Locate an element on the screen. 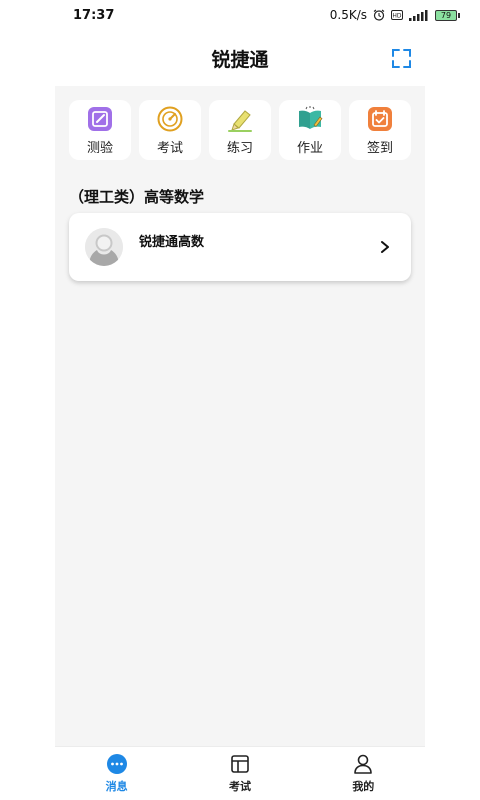 This screenshot has height=800, width=480. tool-label: 测验 is located at coordinates (99, 148).